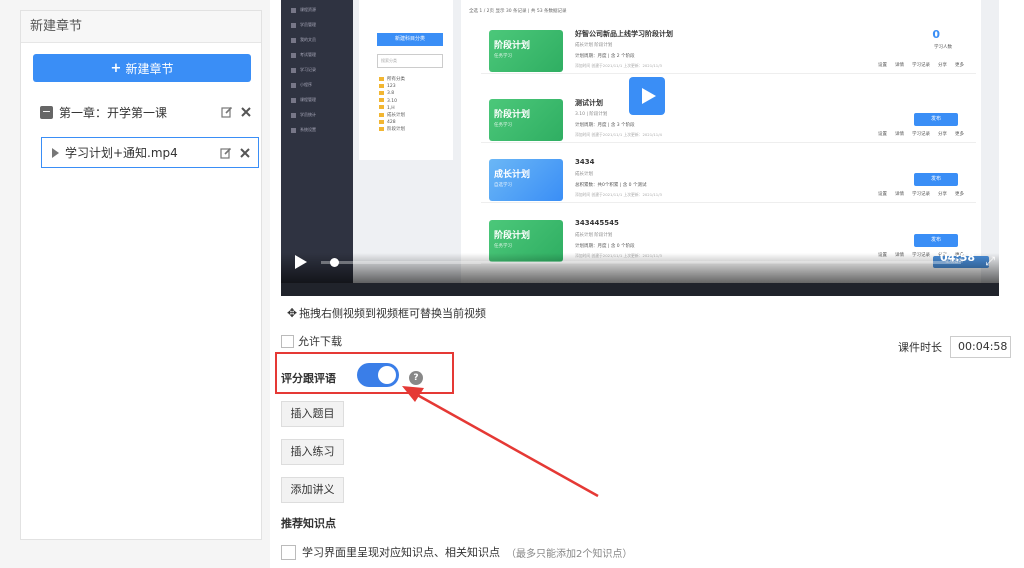 The height and width of the screenshot is (568, 1024). Describe the element at coordinates (605, 56) in the screenshot. I see `plan-meta: 计划周期：月度 | 含 2 个阶段` at that location.